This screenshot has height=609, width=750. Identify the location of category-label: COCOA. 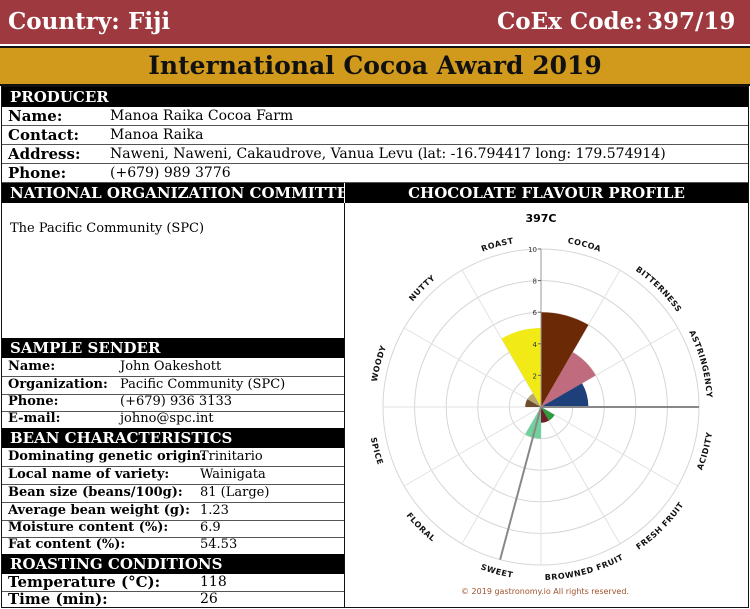
(585, 245).